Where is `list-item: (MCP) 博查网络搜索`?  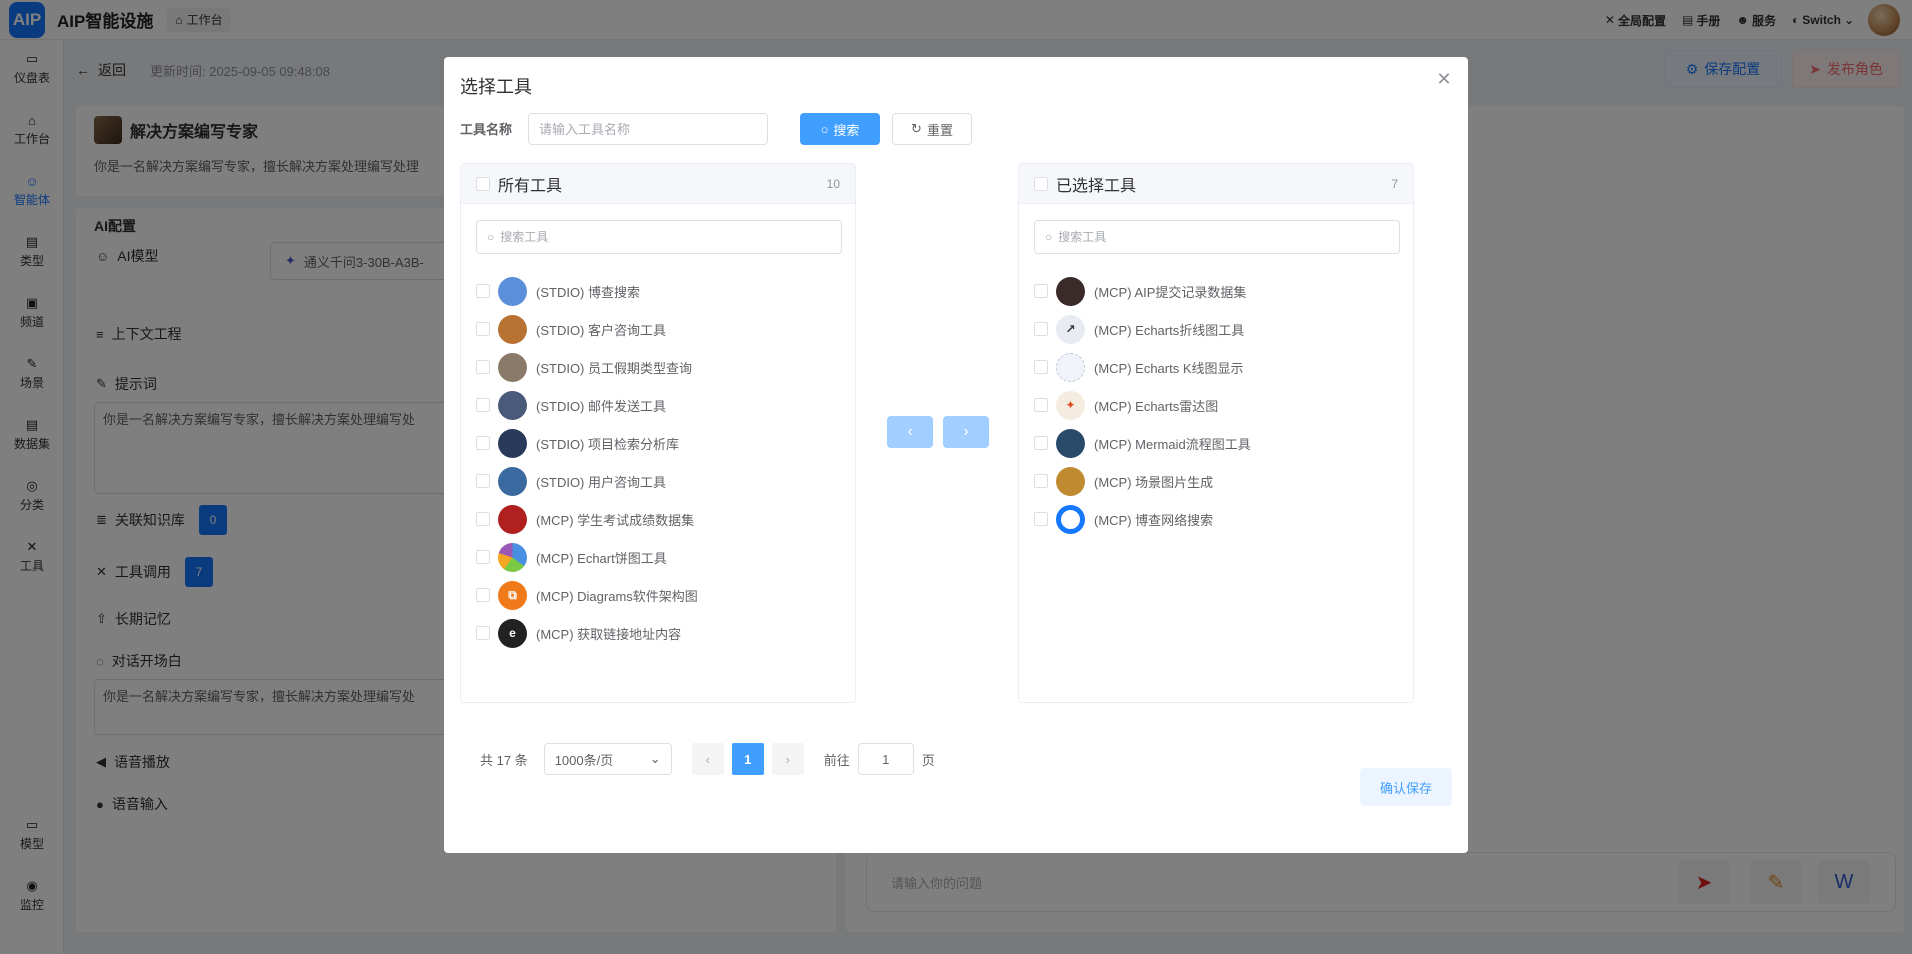
list-item: (MCP) 博查网络搜索 is located at coordinates (1219, 519).